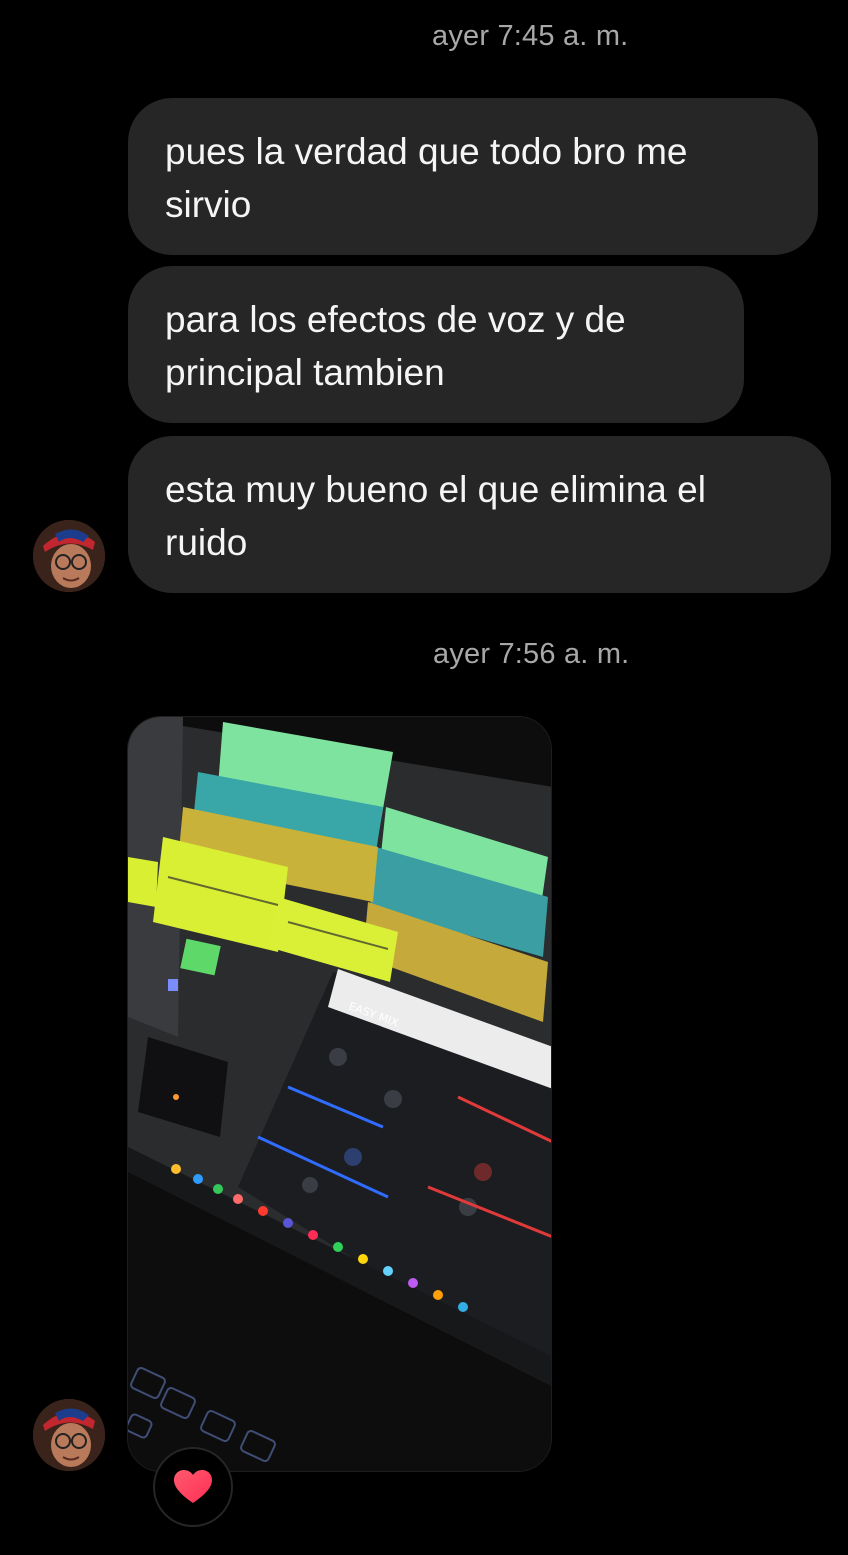 The height and width of the screenshot is (1555, 848). I want to click on message-text: pues la verdad que todo bro me sirvio, so click(426, 178).